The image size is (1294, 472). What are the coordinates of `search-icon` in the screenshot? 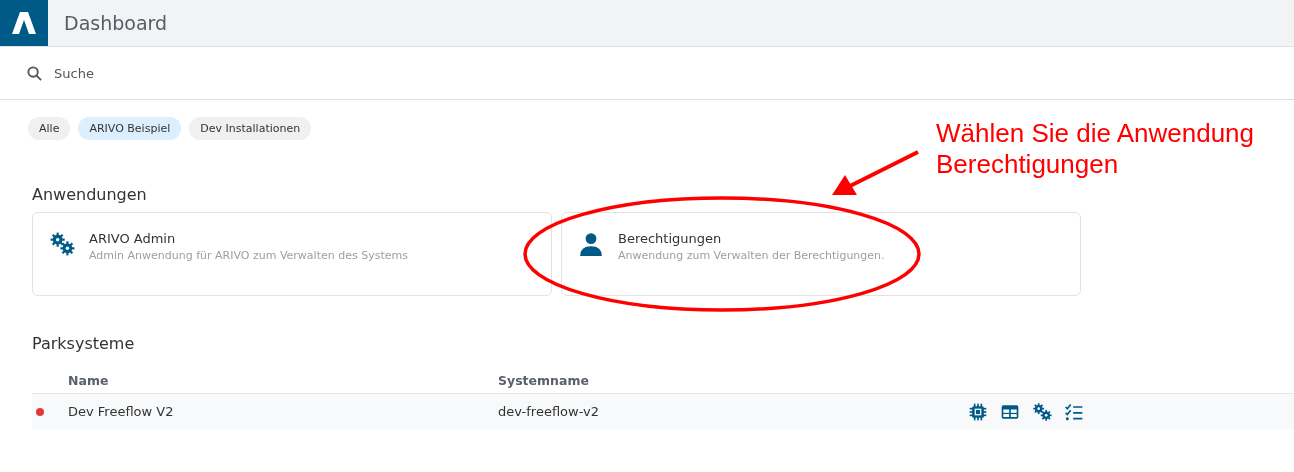 It's located at (34, 73).